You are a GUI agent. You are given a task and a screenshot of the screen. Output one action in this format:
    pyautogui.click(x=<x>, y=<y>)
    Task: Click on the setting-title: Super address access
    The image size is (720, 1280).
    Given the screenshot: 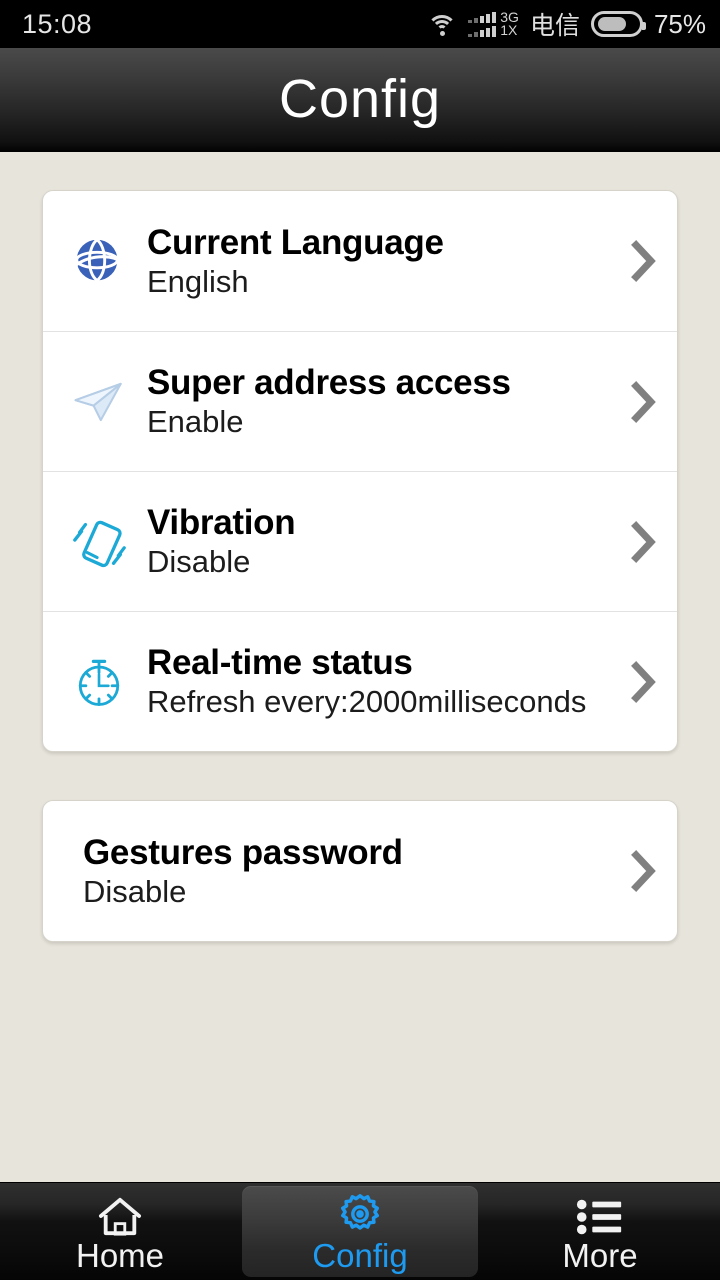 What is the action you would take?
    pyautogui.click(x=329, y=383)
    